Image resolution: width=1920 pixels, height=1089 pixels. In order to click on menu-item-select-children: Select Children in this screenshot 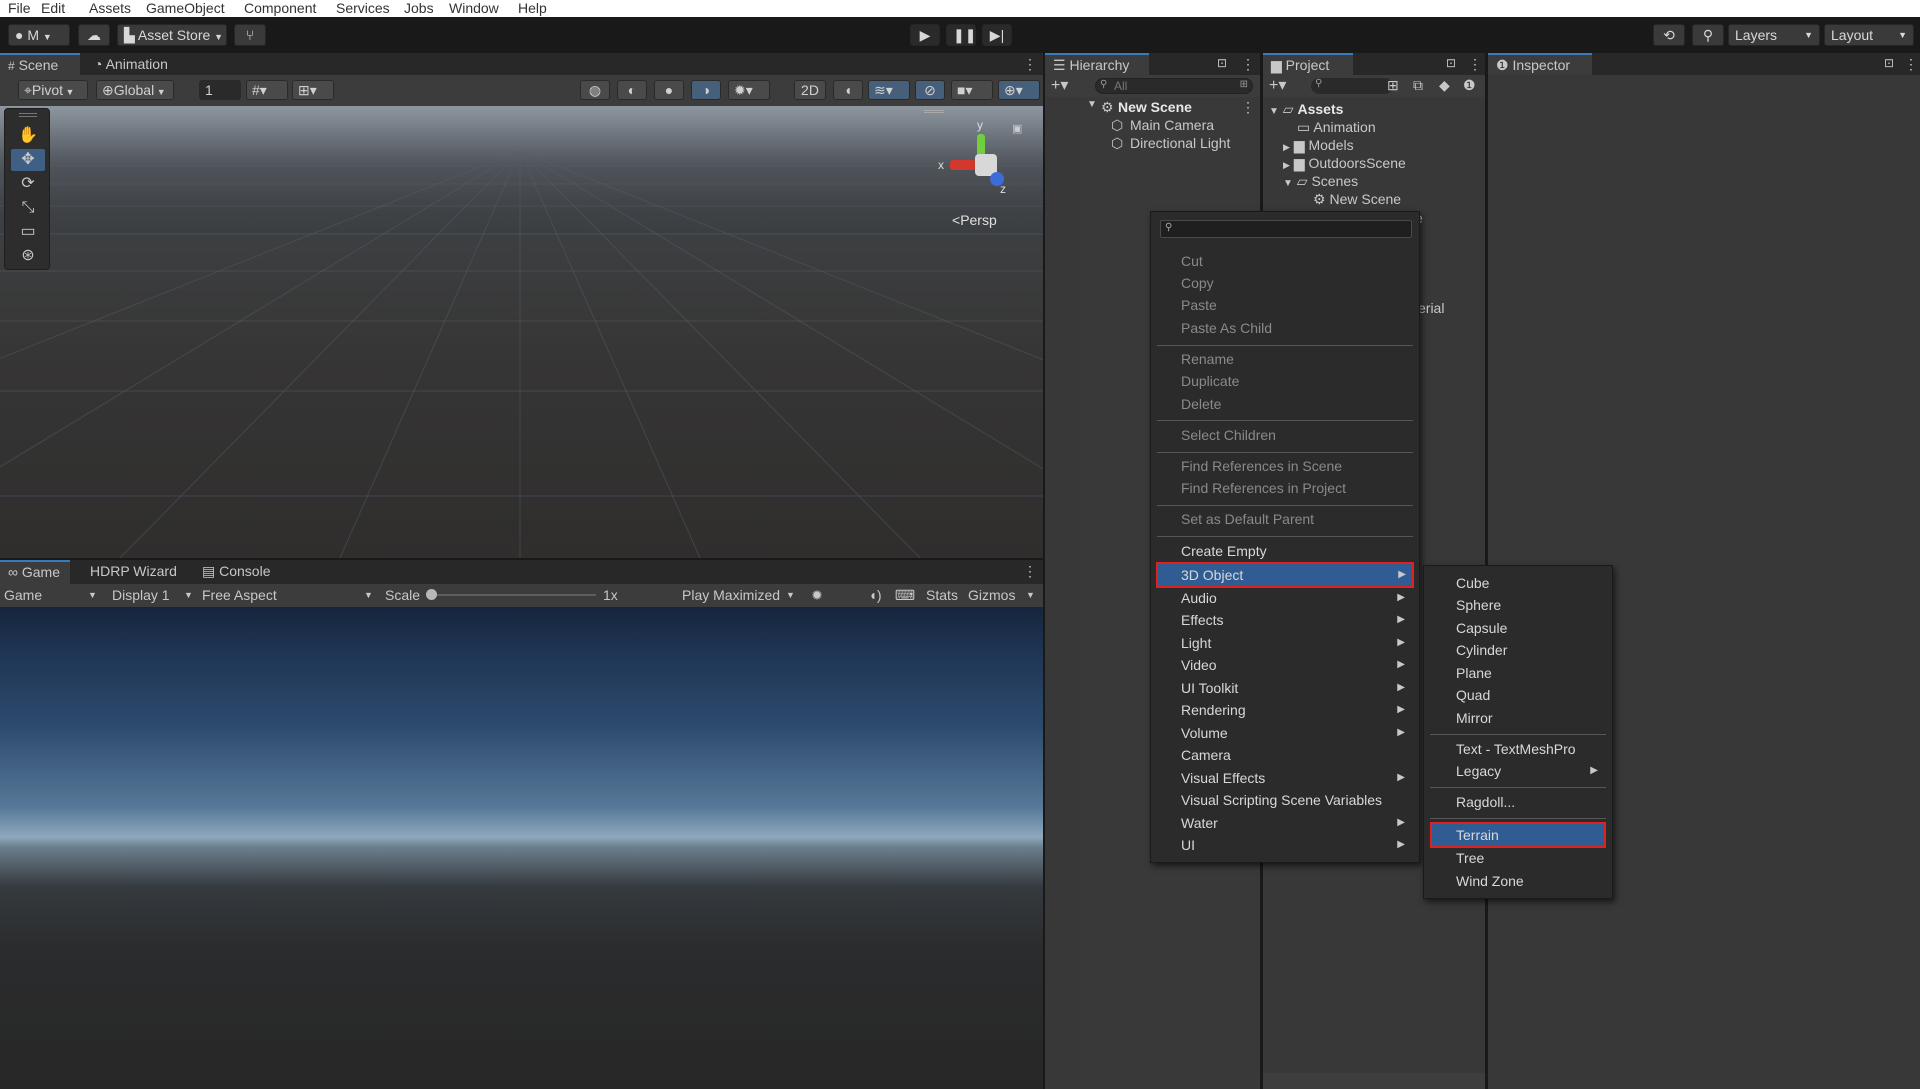, I will do `click(1216, 435)`.